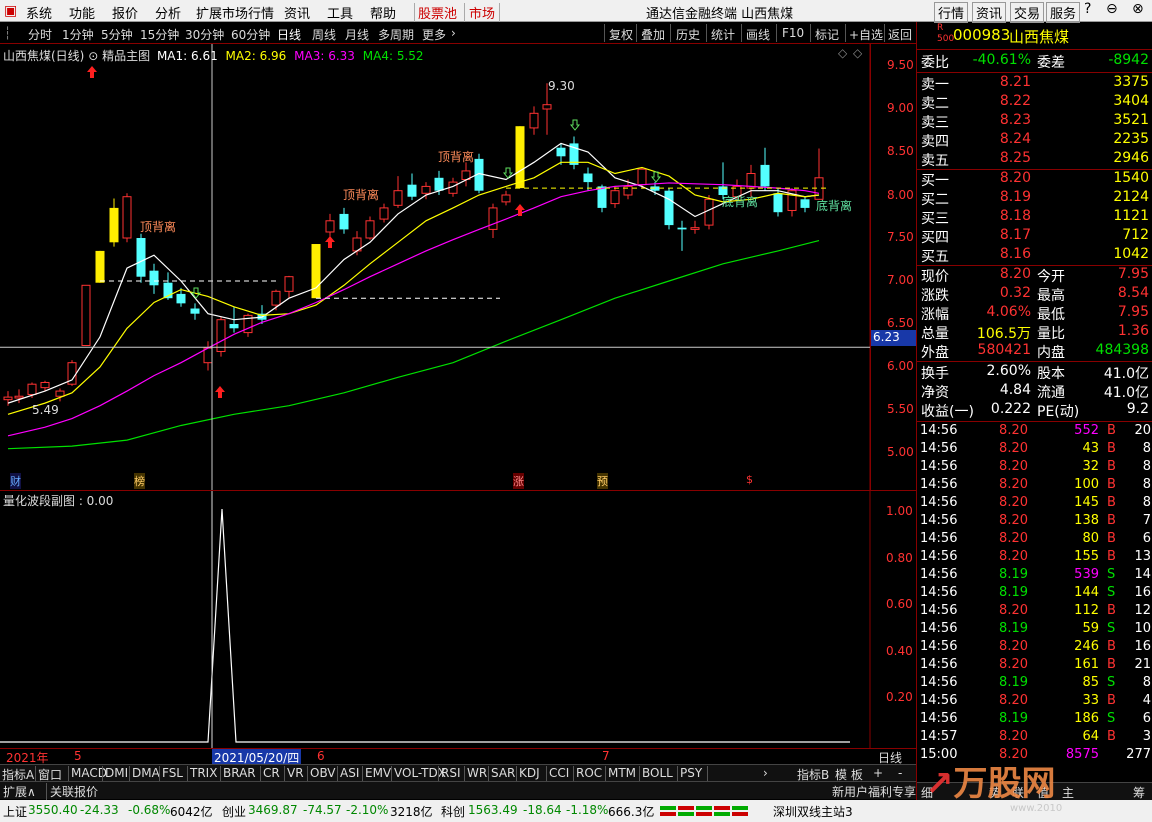 The width and height of the screenshot is (1152, 822). What do you see at coordinates (453, 33) in the screenshot?
I see `more-chevron-icon: ›` at bounding box center [453, 33].